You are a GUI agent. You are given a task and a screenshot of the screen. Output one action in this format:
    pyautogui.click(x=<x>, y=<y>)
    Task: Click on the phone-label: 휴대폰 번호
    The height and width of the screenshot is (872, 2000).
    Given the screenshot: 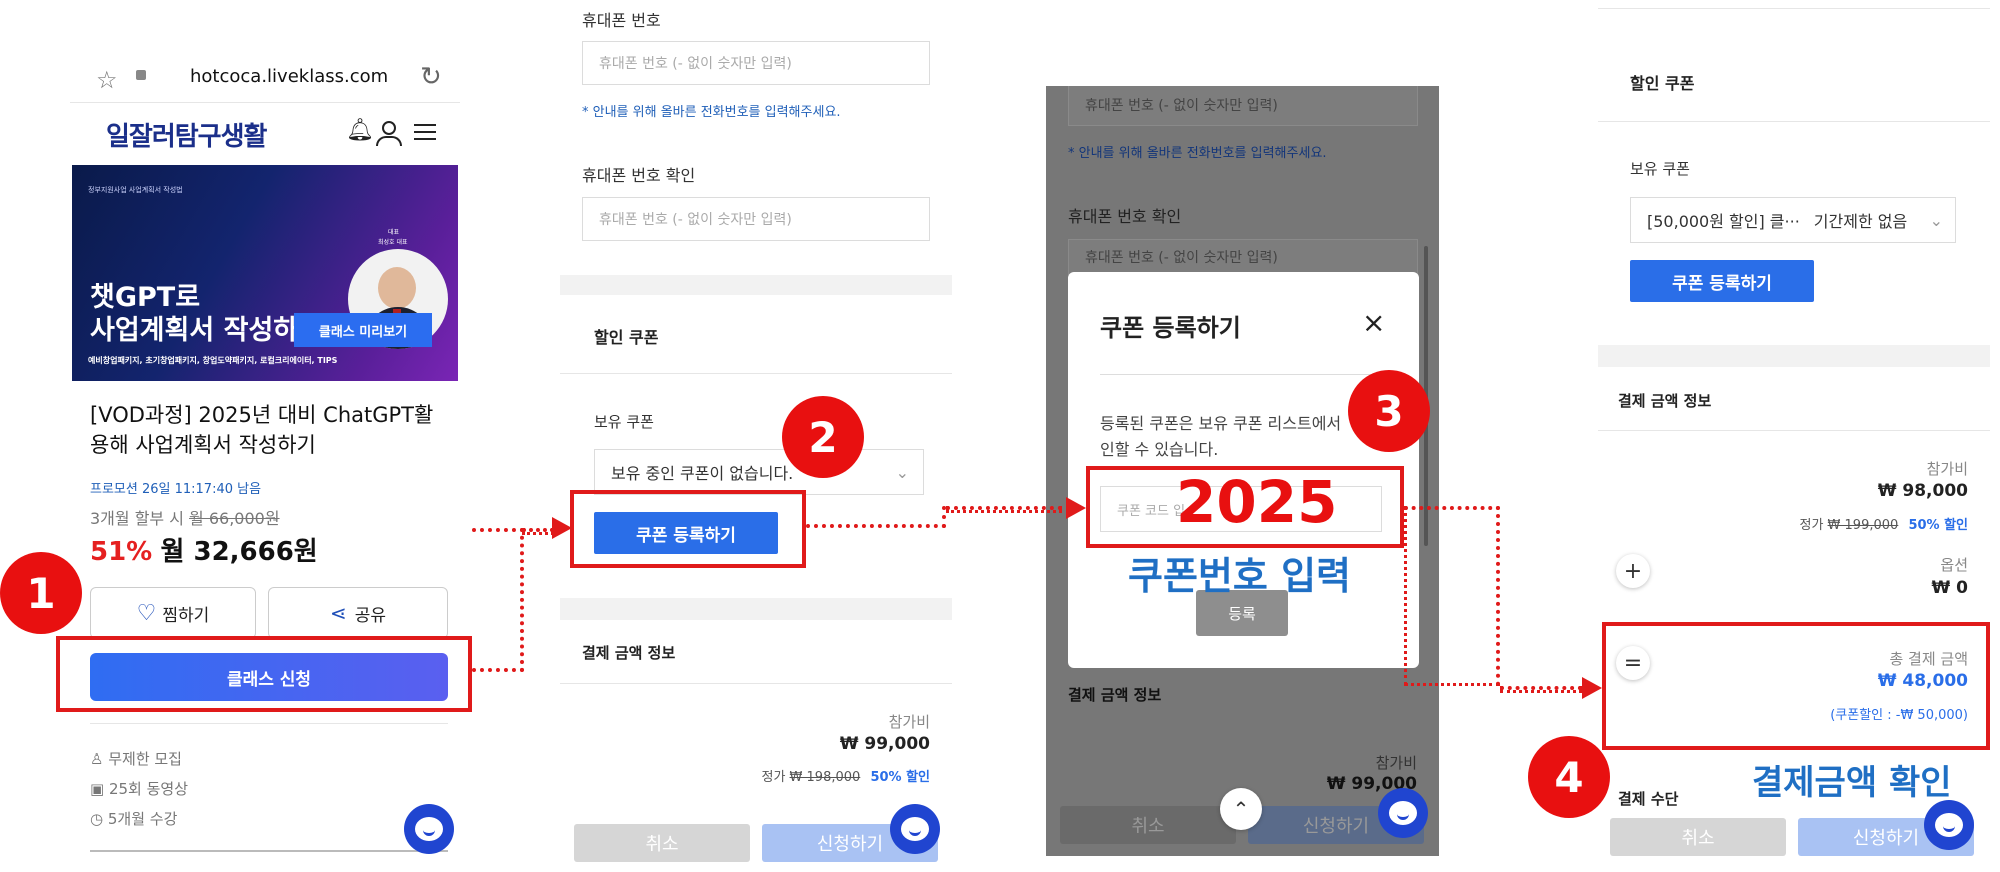 What is the action you would take?
    pyautogui.click(x=621, y=20)
    